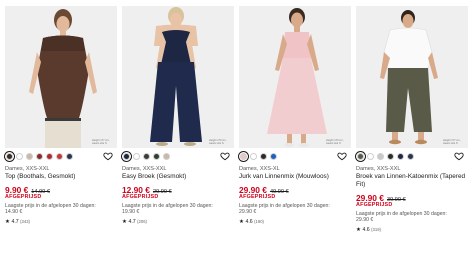  Describe the element at coordinates (178, 177) in the screenshot. I see `product-name: Easy Broek (Gesmokt)` at that location.